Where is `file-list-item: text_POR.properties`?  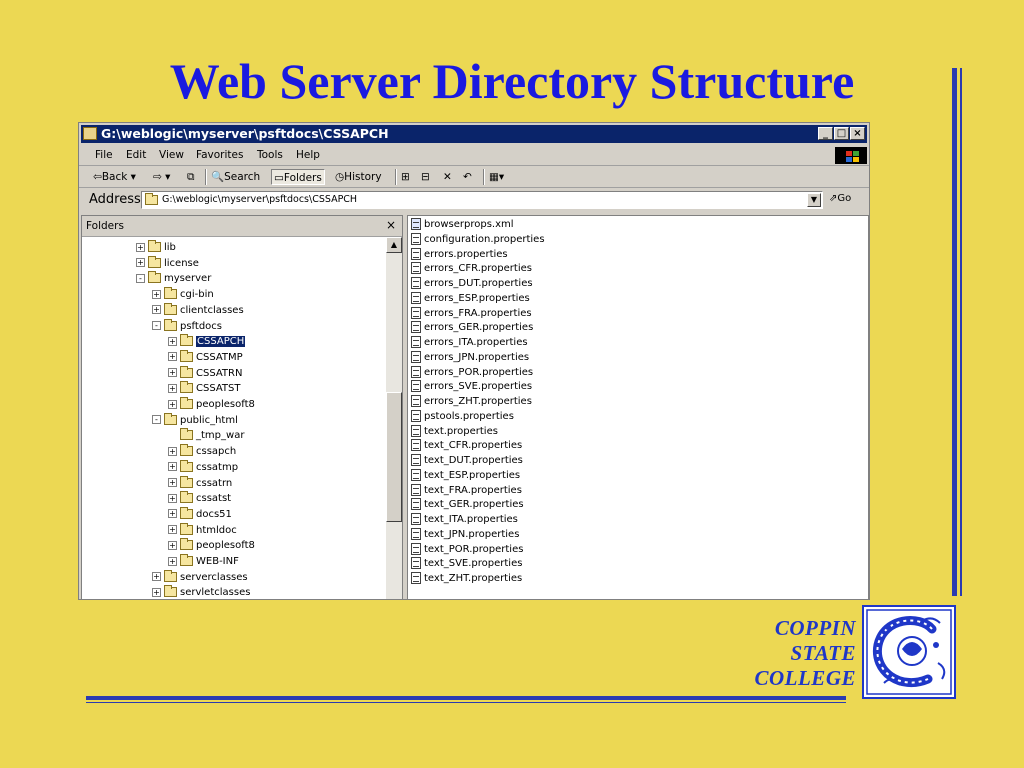 file-list-item: text_POR.properties is located at coordinates (467, 549).